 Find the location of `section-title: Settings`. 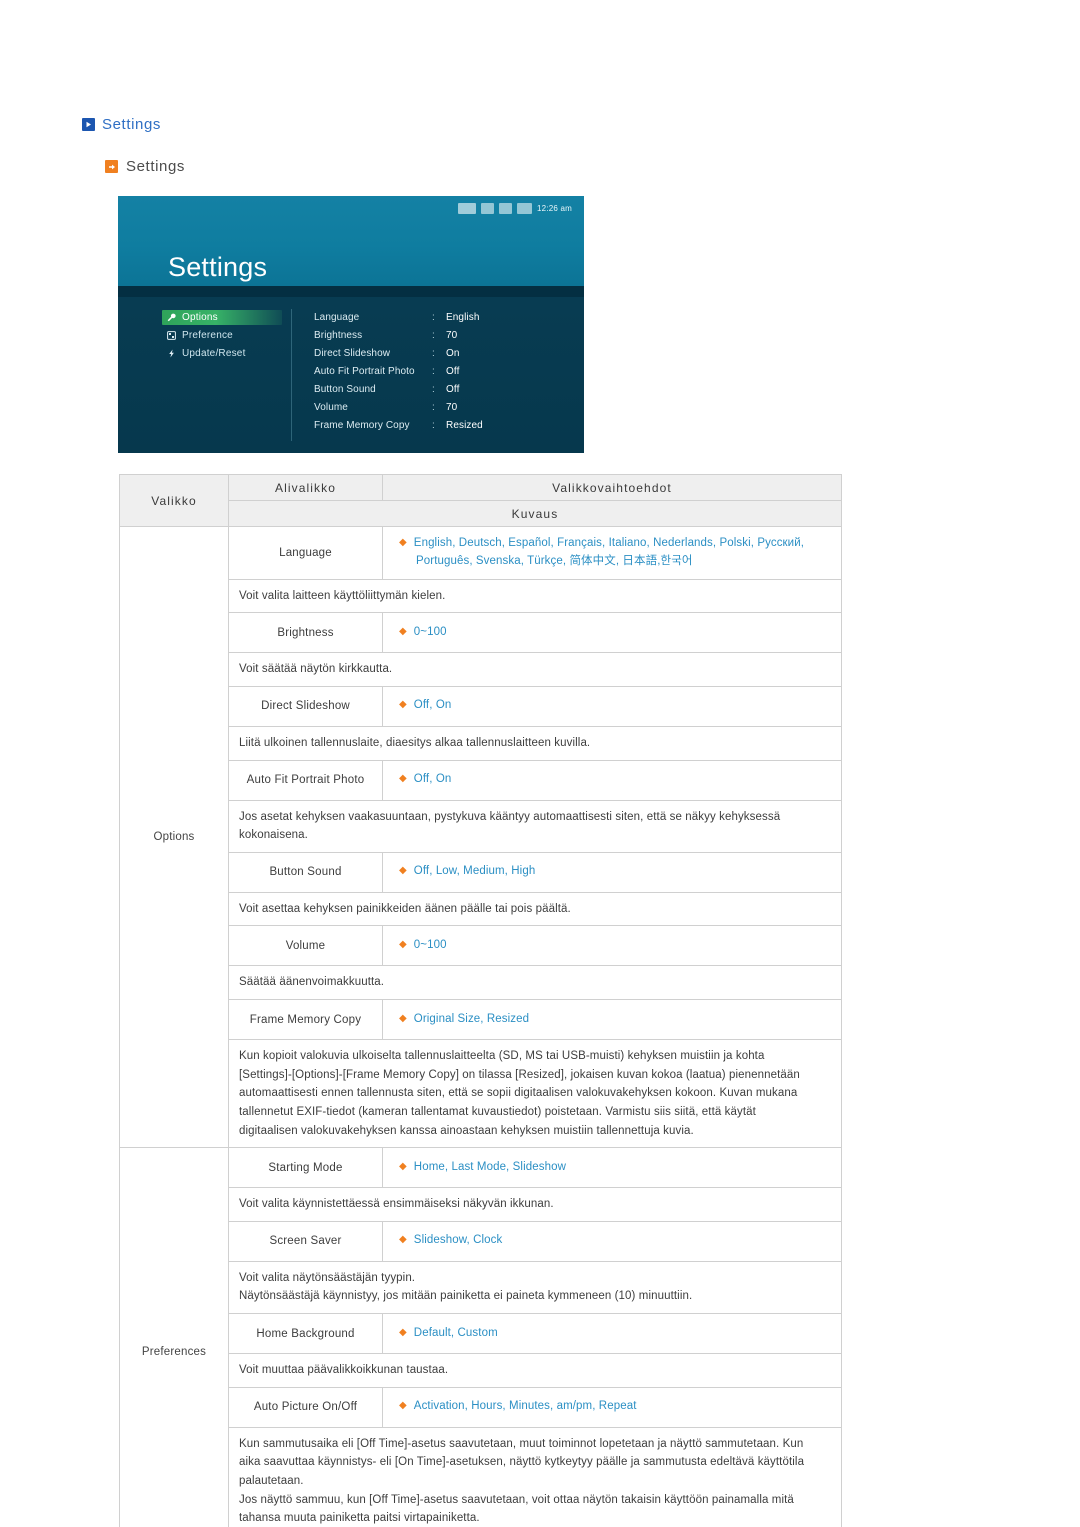

section-title: Settings is located at coordinates (155, 166).